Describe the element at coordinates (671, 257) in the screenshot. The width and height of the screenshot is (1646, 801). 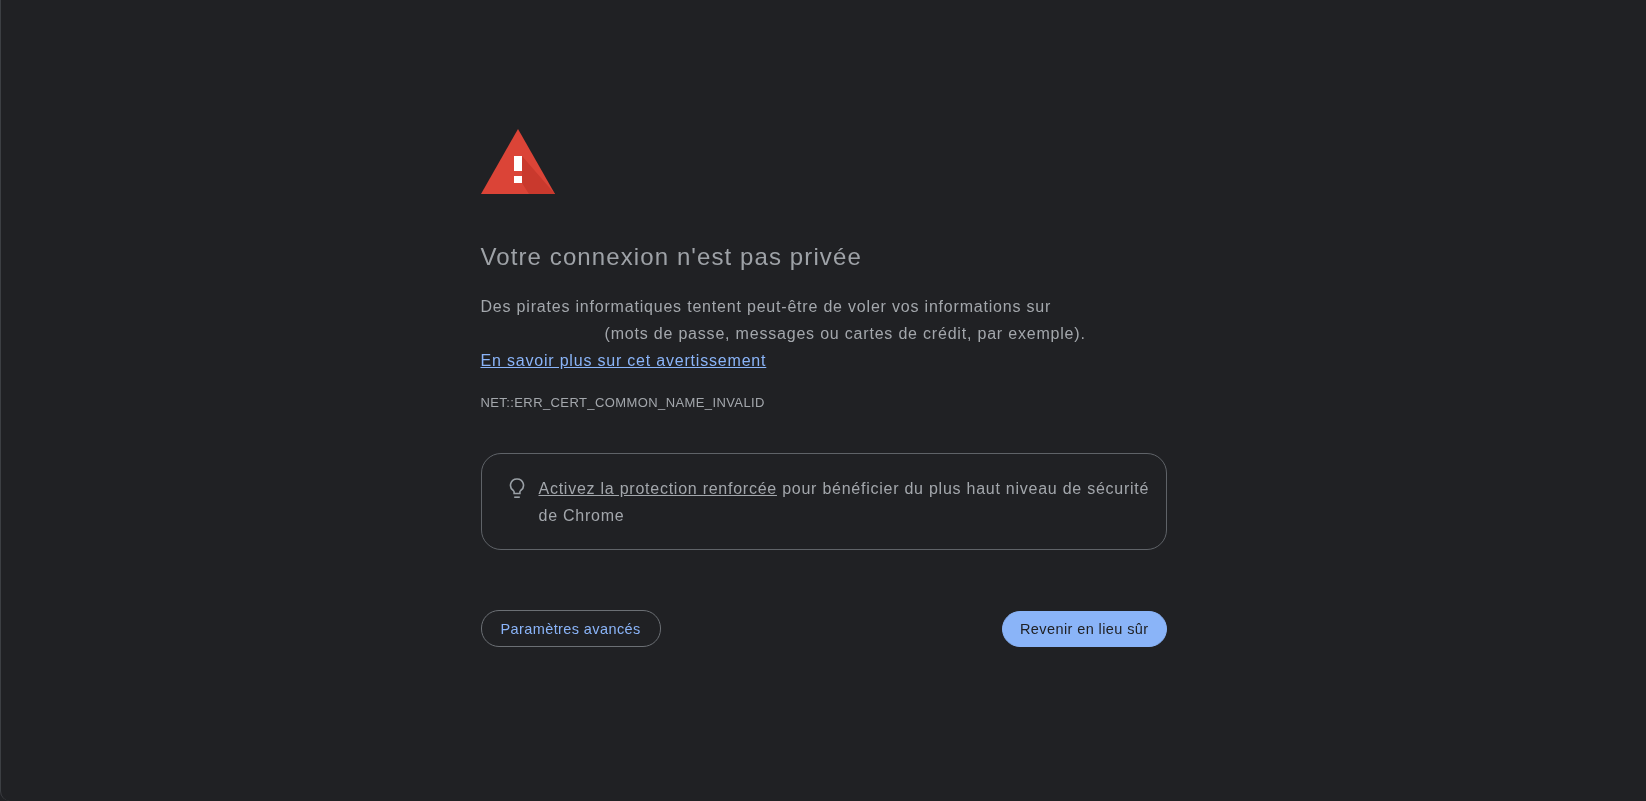
I see `page-title: Votre connexion n'est pas privée` at that location.